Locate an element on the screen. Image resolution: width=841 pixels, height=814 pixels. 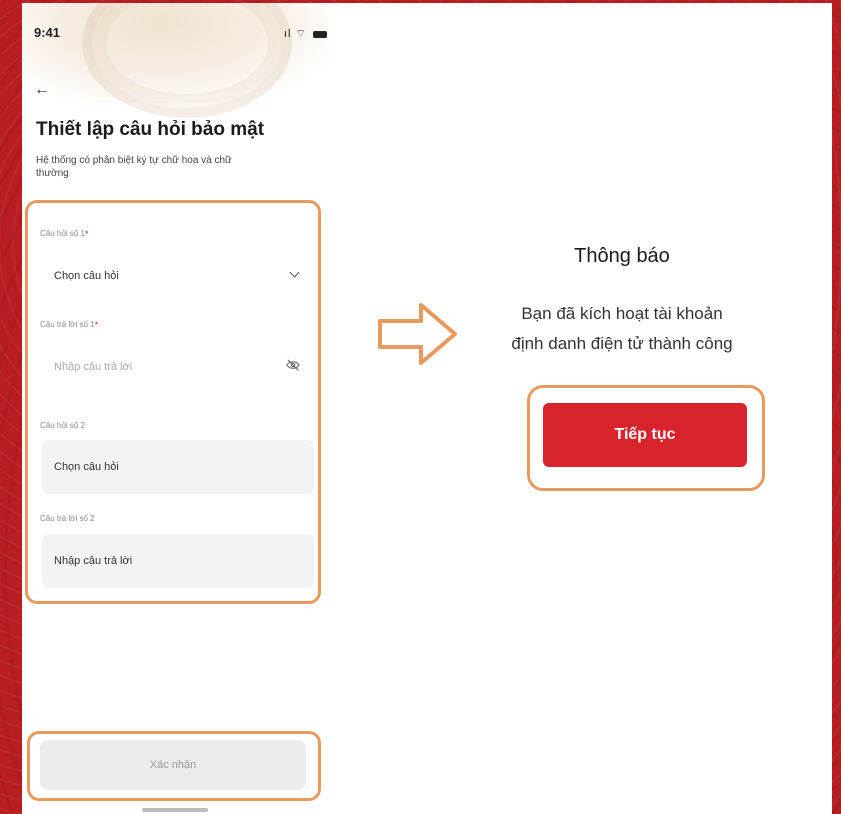
notice-title: Thông báo is located at coordinates (622, 256).